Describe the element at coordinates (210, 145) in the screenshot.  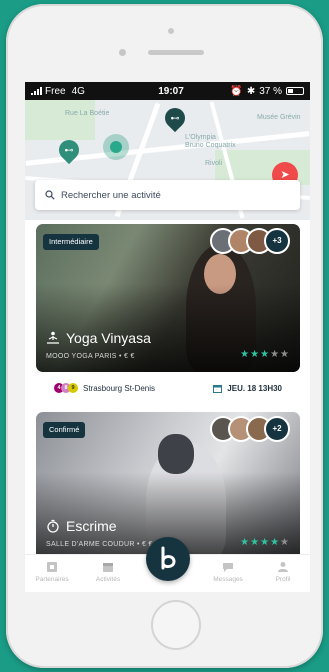
I see `map-label: Bruno Coquatrix` at that location.